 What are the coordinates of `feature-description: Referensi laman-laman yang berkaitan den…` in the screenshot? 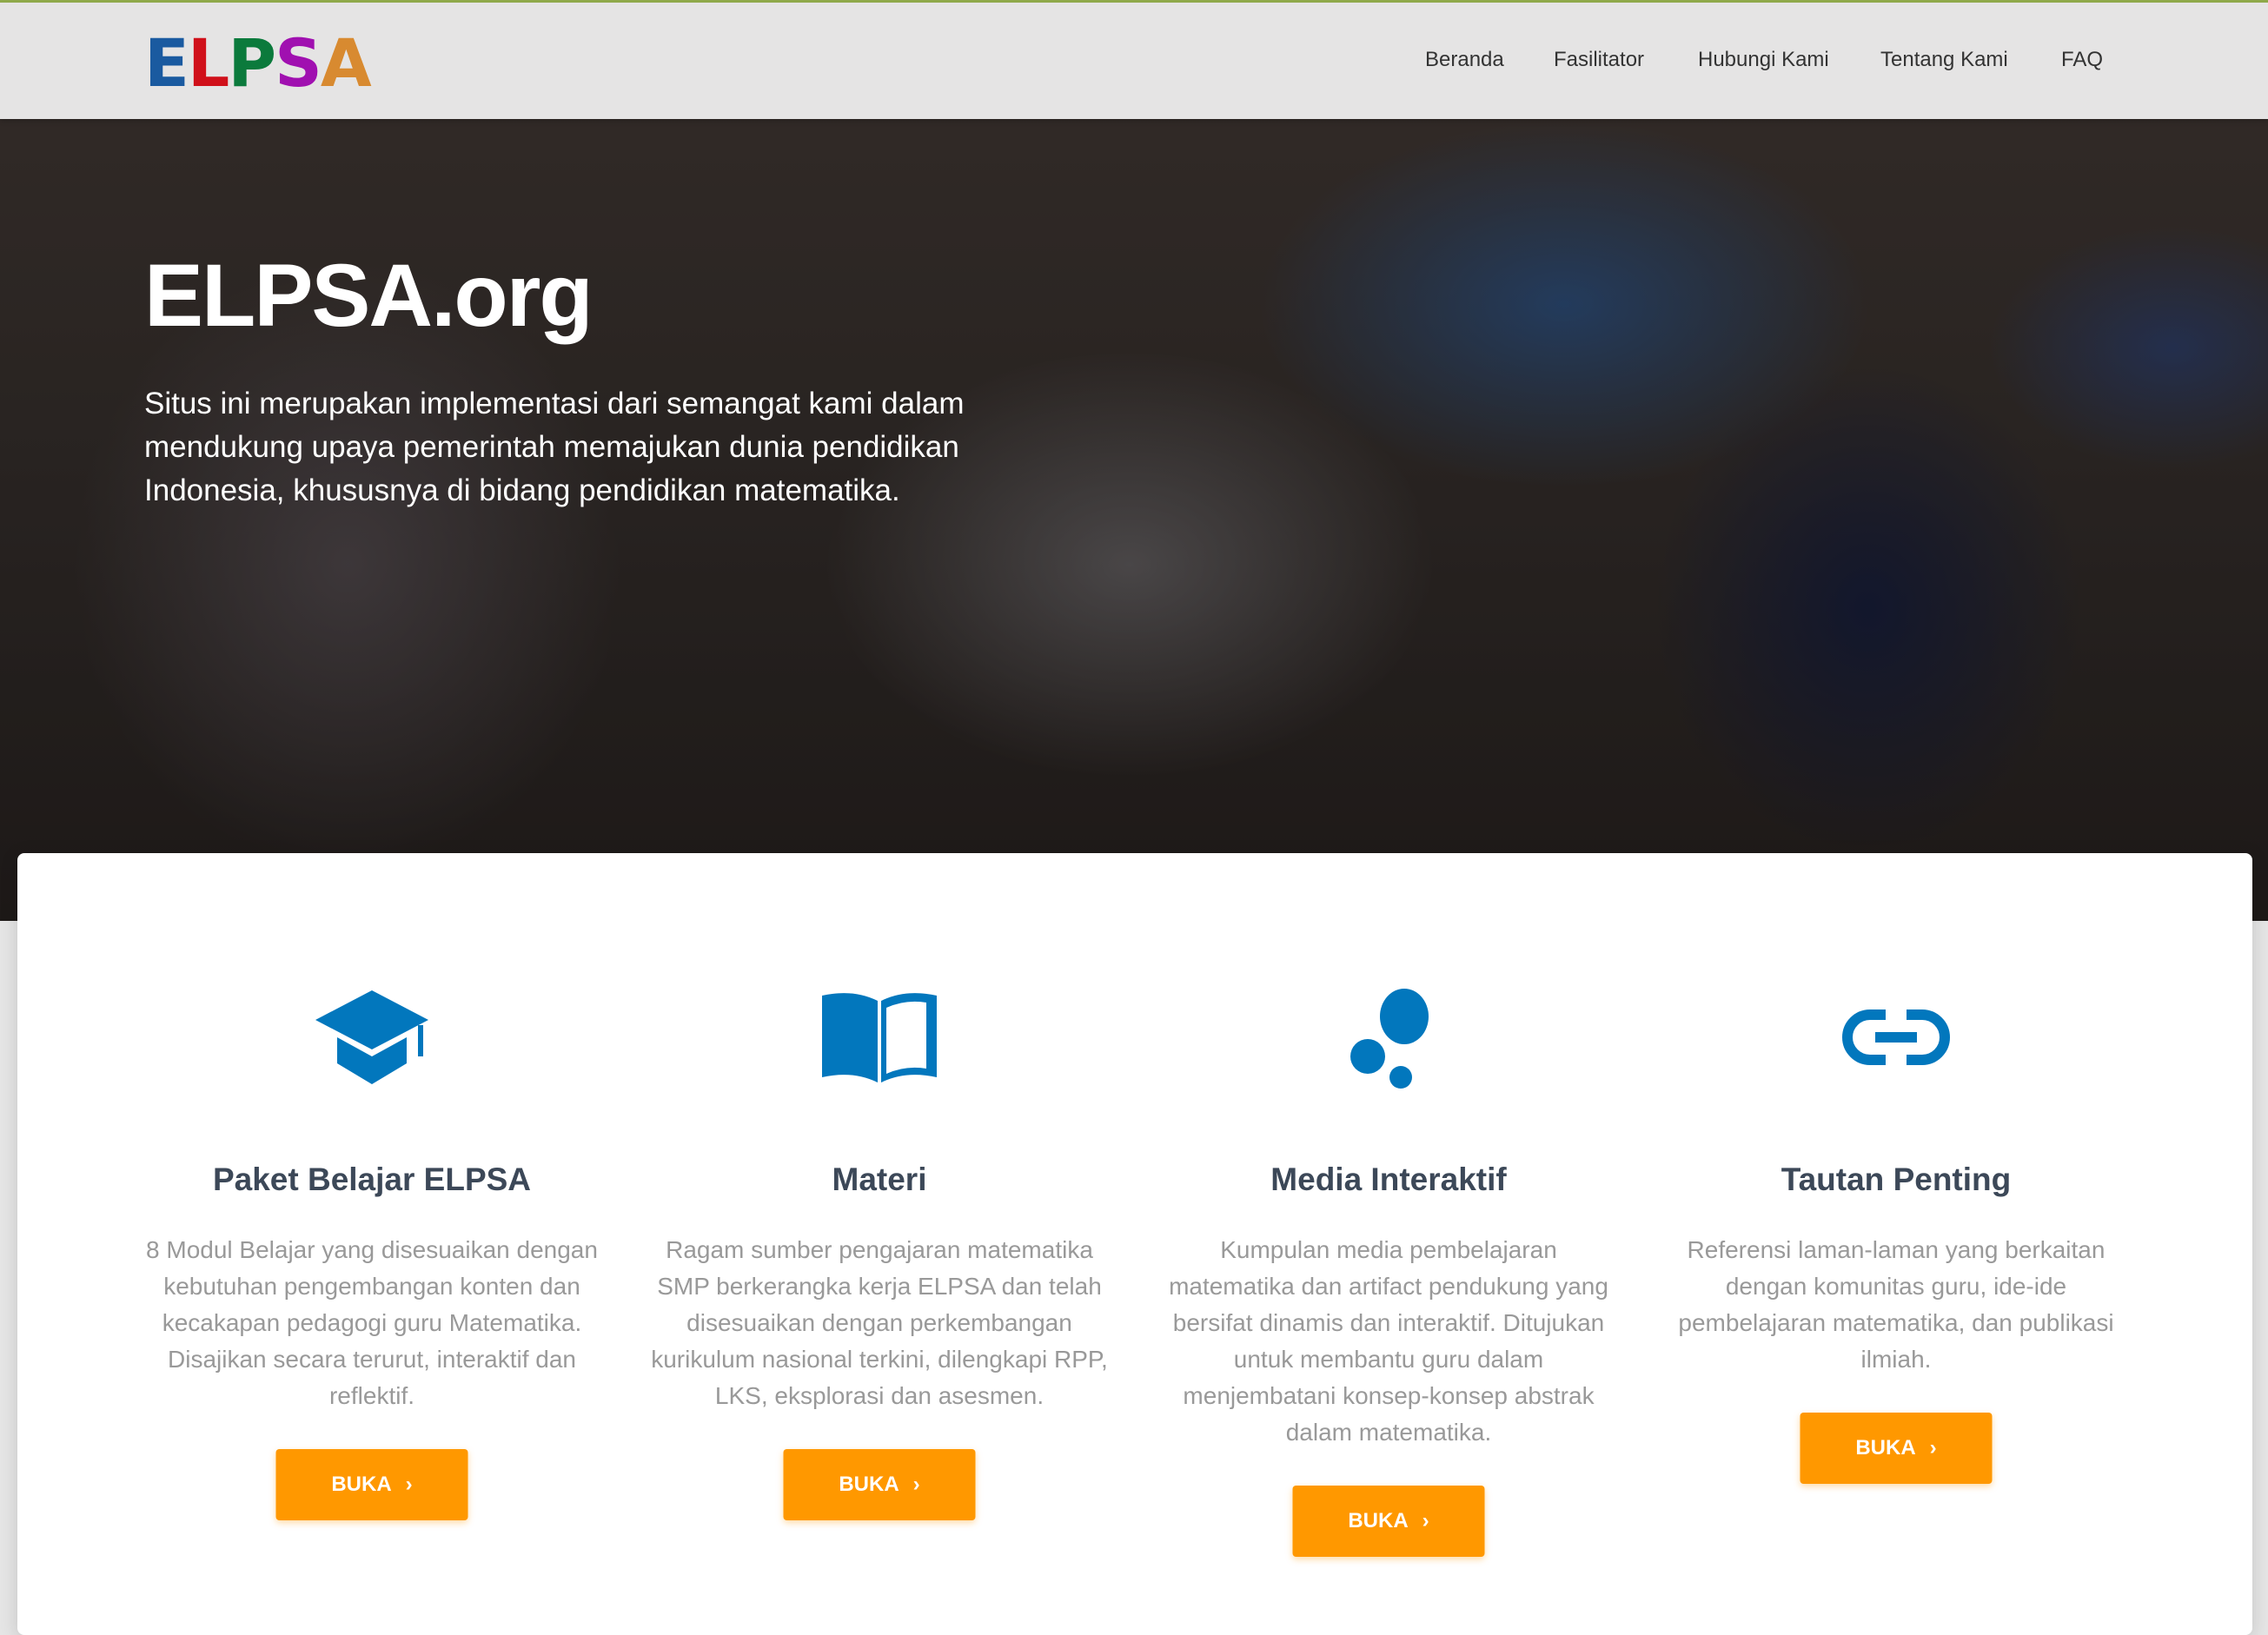 It's located at (1896, 1305).